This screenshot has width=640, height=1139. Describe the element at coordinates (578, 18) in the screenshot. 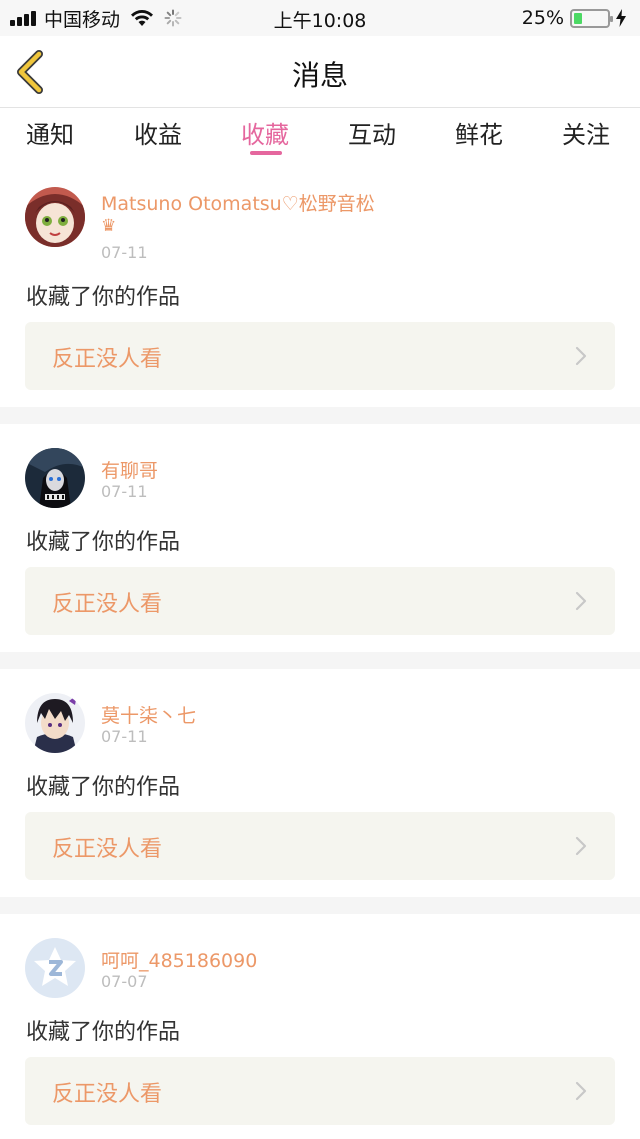

I see `battery-level` at that location.